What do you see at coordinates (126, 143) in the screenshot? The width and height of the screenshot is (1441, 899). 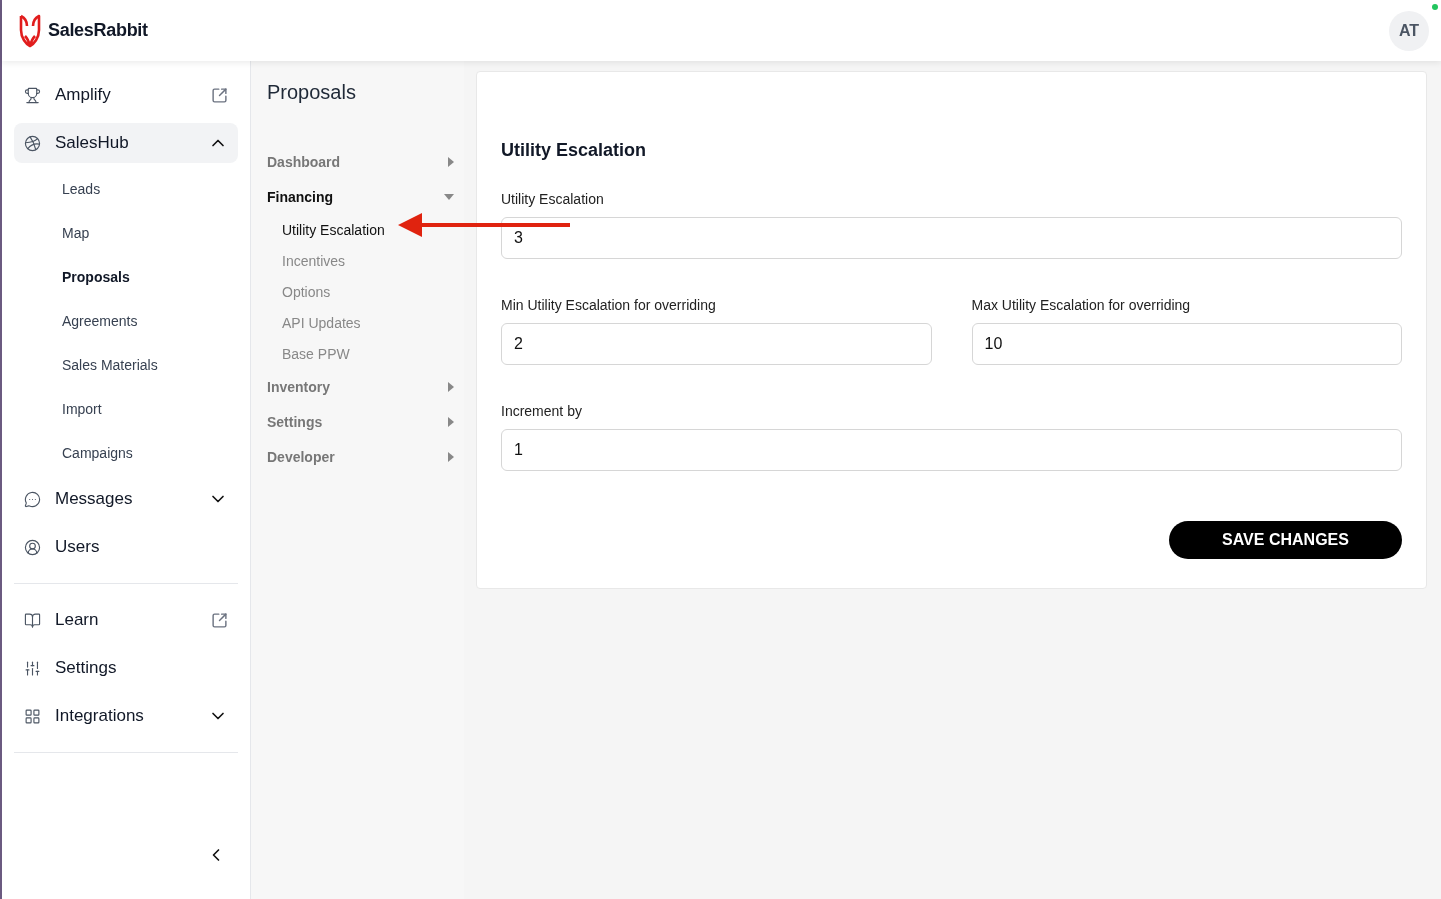 I see `sidebar-item: SalesHub` at bounding box center [126, 143].